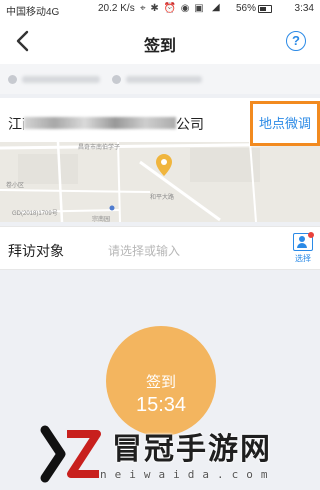 This screenshot has width=320, height=490. I want to click on visit-target-label: 拜访对象, so click(36, 251).